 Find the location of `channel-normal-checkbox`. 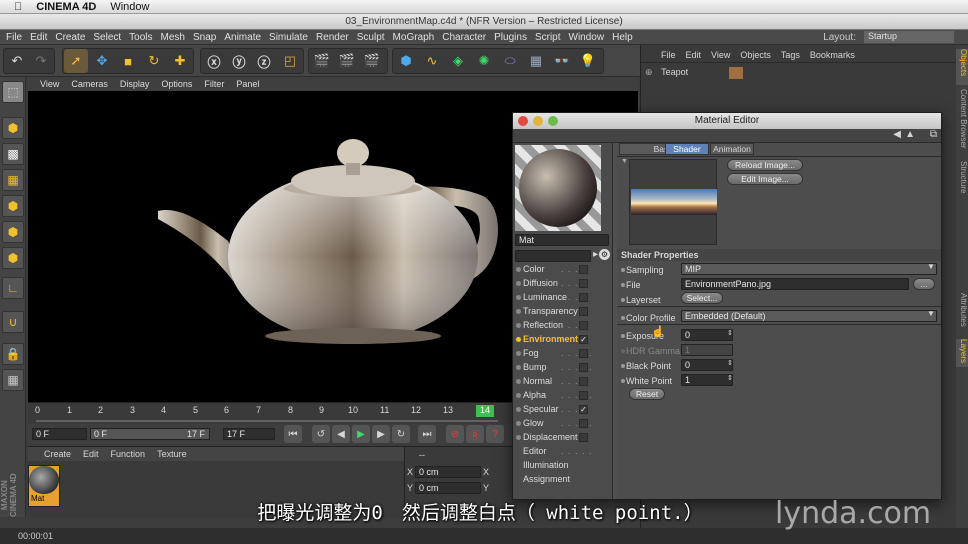

channel-normal-checkbox is located at coordinates (583, 381).